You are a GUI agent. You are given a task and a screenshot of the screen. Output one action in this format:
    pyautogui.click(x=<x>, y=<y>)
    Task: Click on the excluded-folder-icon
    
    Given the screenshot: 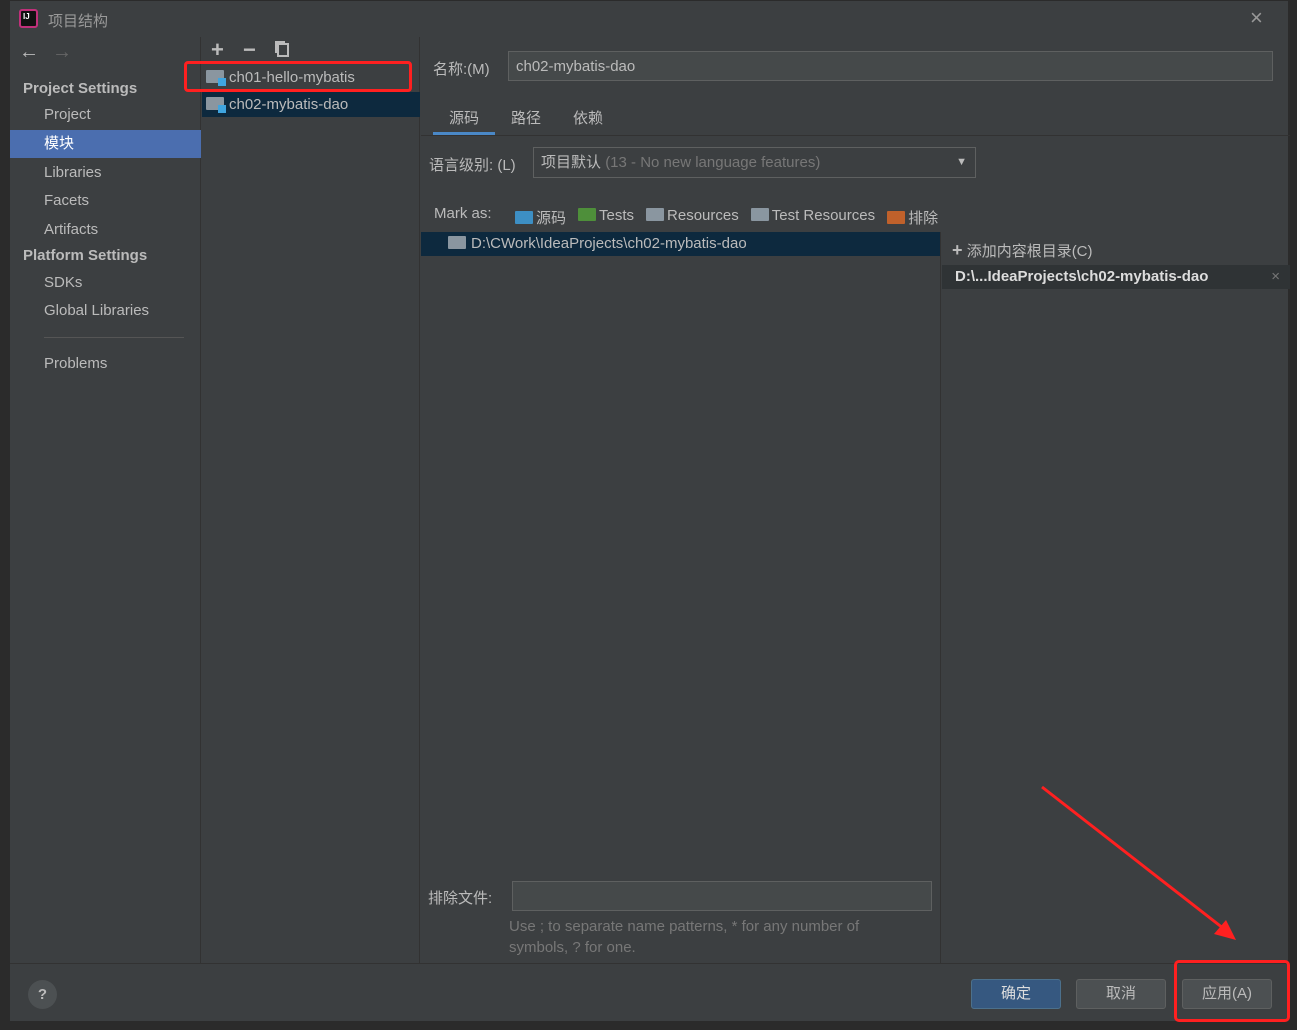 What is the action you would take?
    pyautogui.click(x=896, y=217)
    